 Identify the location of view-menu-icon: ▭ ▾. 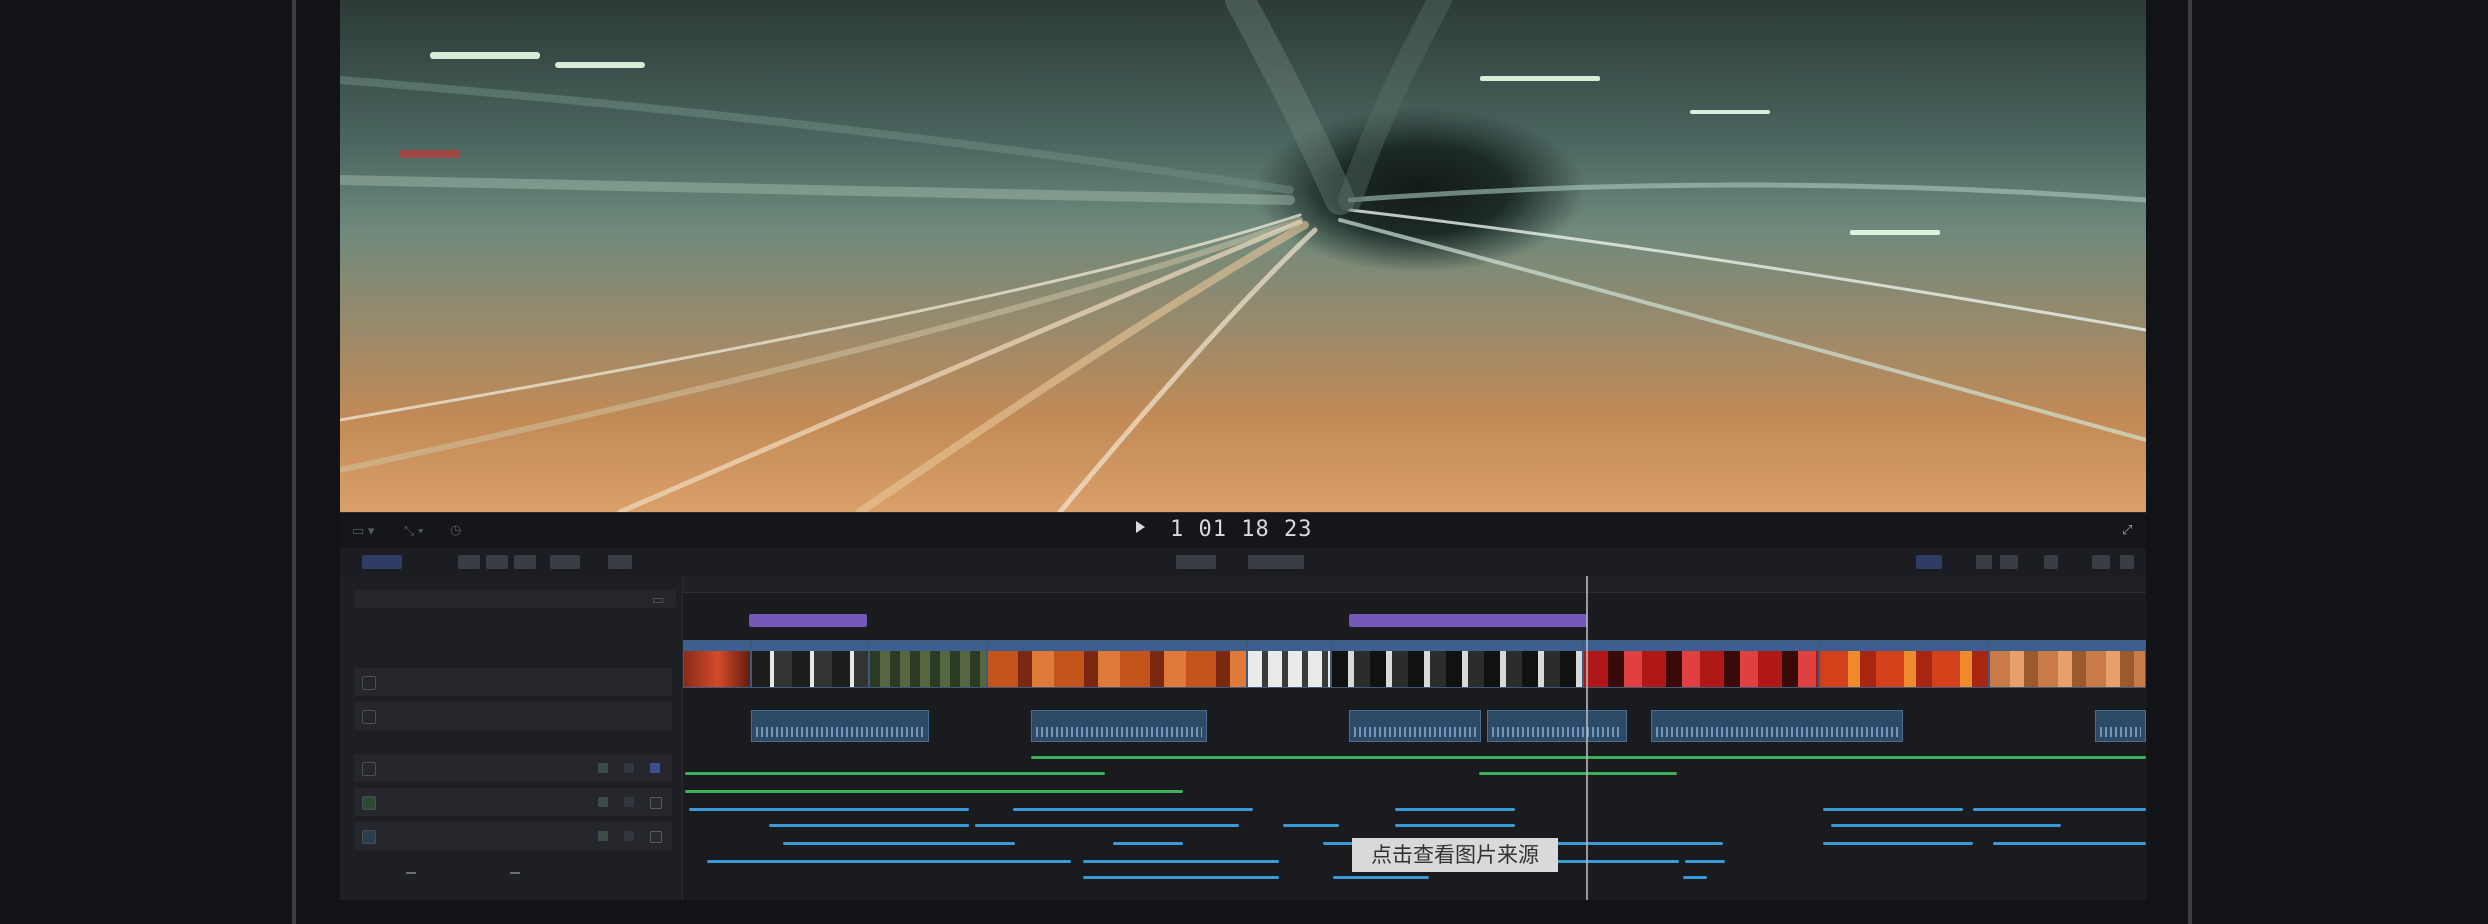
(363, 531).